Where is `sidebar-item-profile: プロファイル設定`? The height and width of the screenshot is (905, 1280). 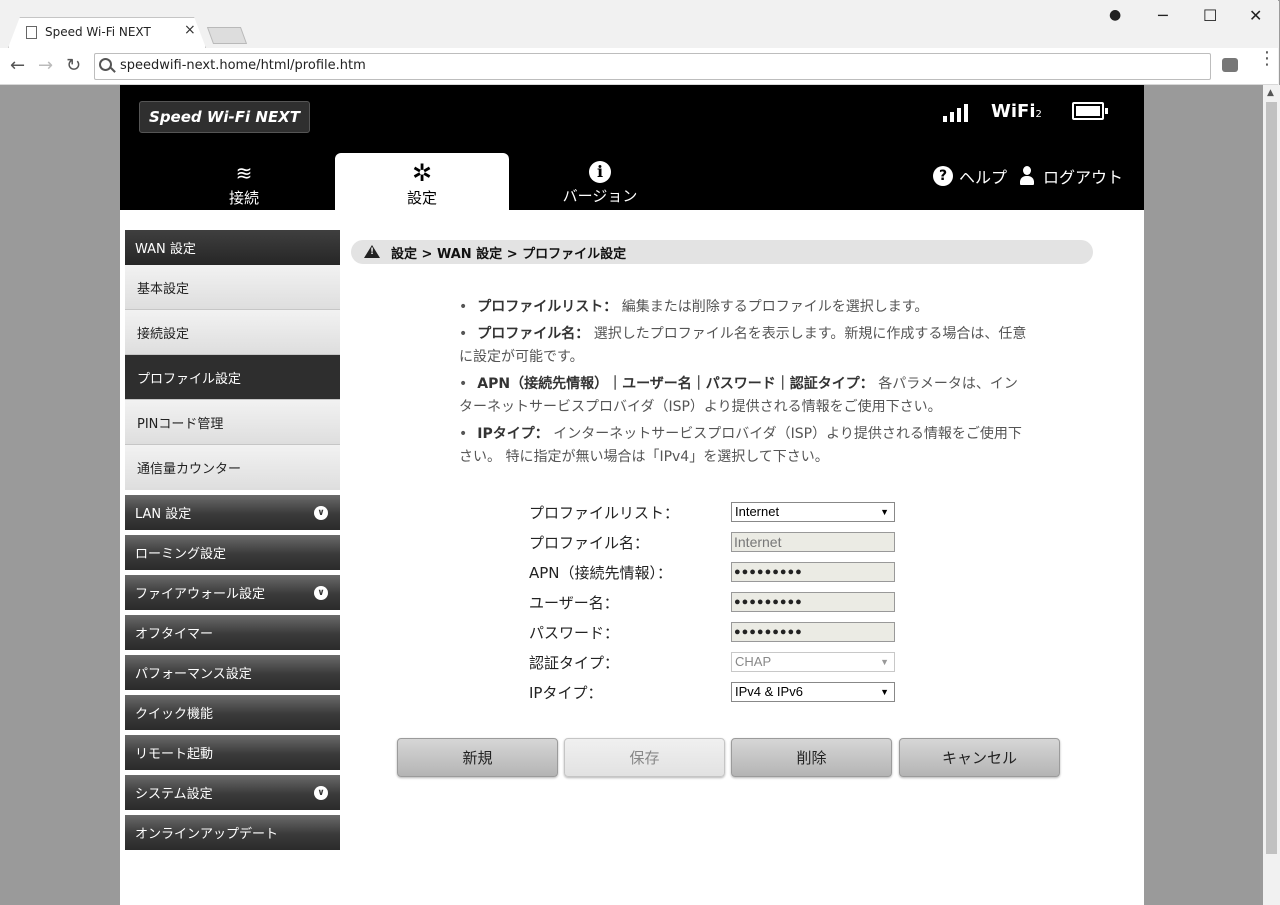
sidebar-item-profile: プロファイル設定 is located at coordinates (232, 377).